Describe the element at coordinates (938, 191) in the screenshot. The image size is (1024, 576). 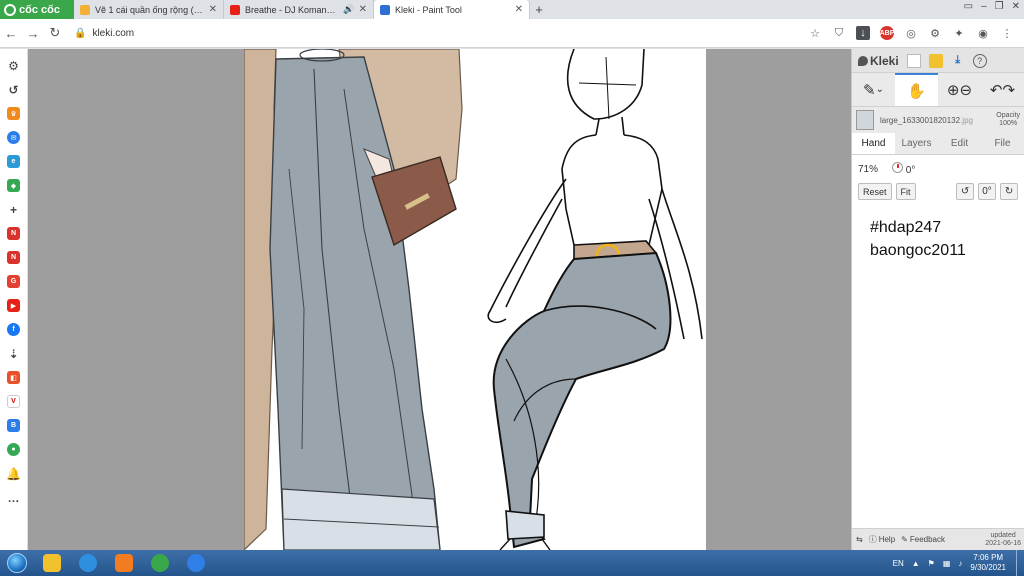
I see `view-controls: Reset Fit ↺ 0° ↻` at that location.